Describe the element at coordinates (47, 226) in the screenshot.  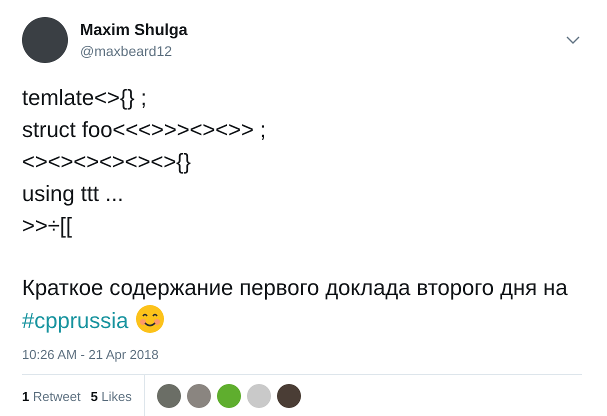
I see `tweet-text-line: >>÷[[` at that location.